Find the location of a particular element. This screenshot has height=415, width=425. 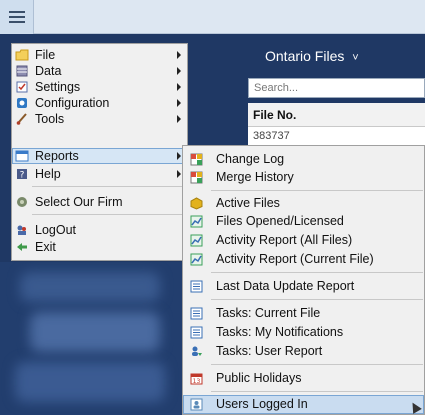

window-icon is located at coordinates (22, 156).